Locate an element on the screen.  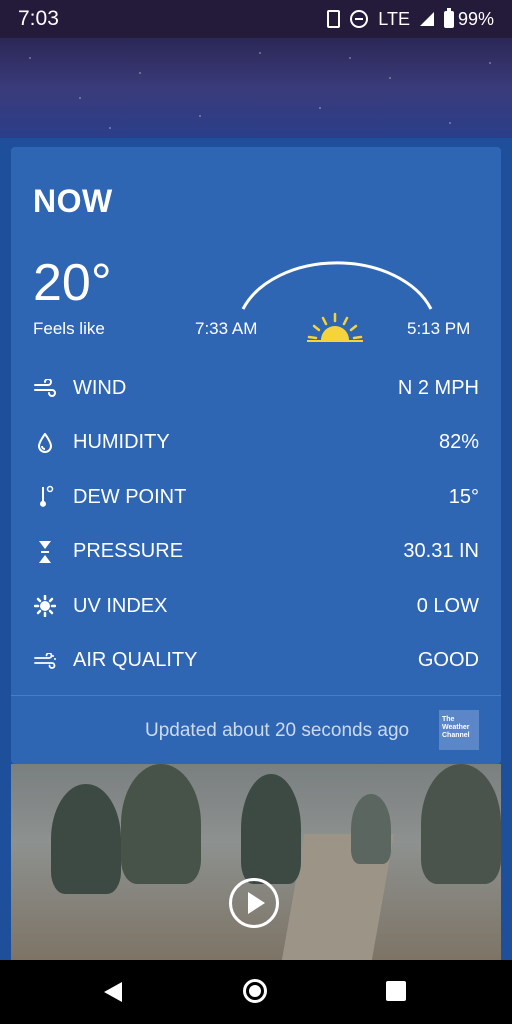
condition-label: PRESSURE is located at coordinates (128, 551).